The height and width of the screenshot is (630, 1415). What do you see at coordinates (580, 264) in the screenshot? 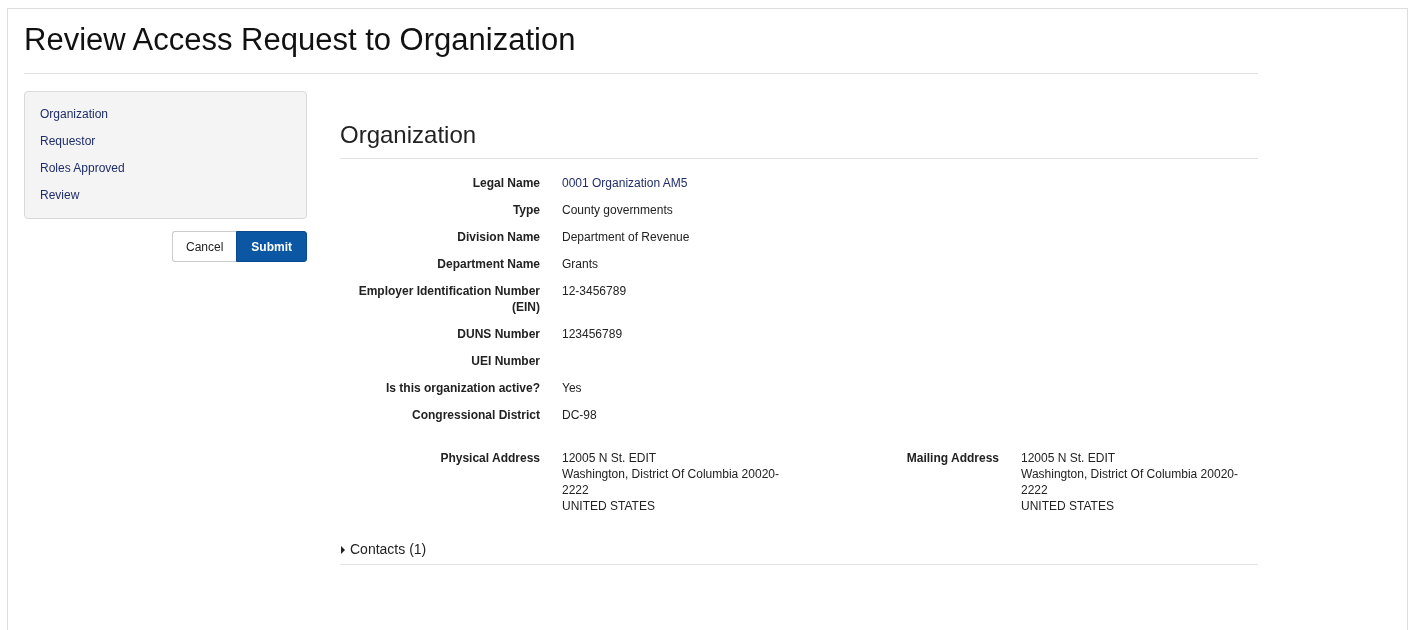
I see `field-value: Grants` at bounding box center [580, 264].